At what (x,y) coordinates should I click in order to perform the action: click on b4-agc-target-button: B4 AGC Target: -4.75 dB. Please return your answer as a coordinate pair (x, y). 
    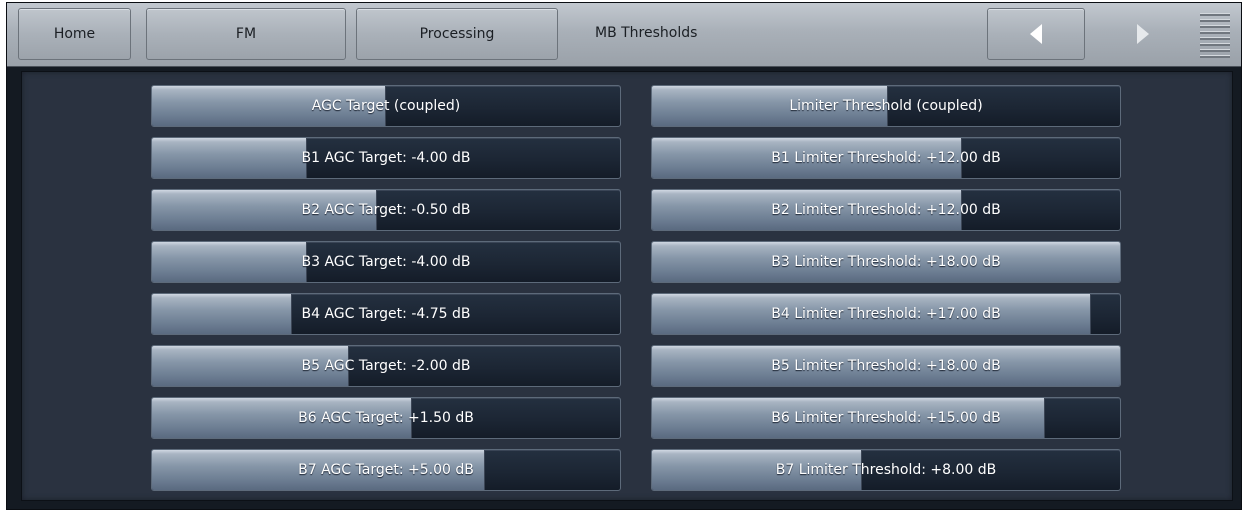
    Looking at the image, I should click on (386, 314).